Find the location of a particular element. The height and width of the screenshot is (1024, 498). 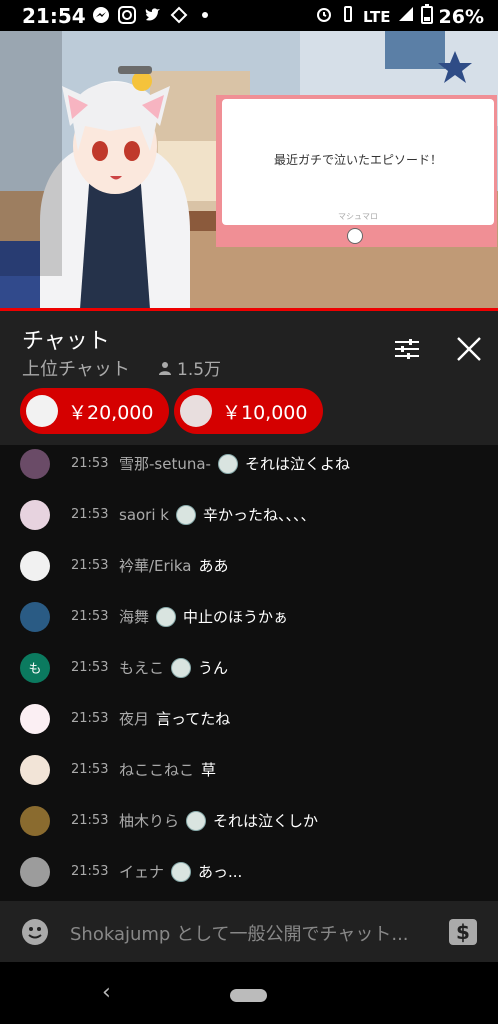

marshmallow-mascot-icon is located at coordinates (355, 236).